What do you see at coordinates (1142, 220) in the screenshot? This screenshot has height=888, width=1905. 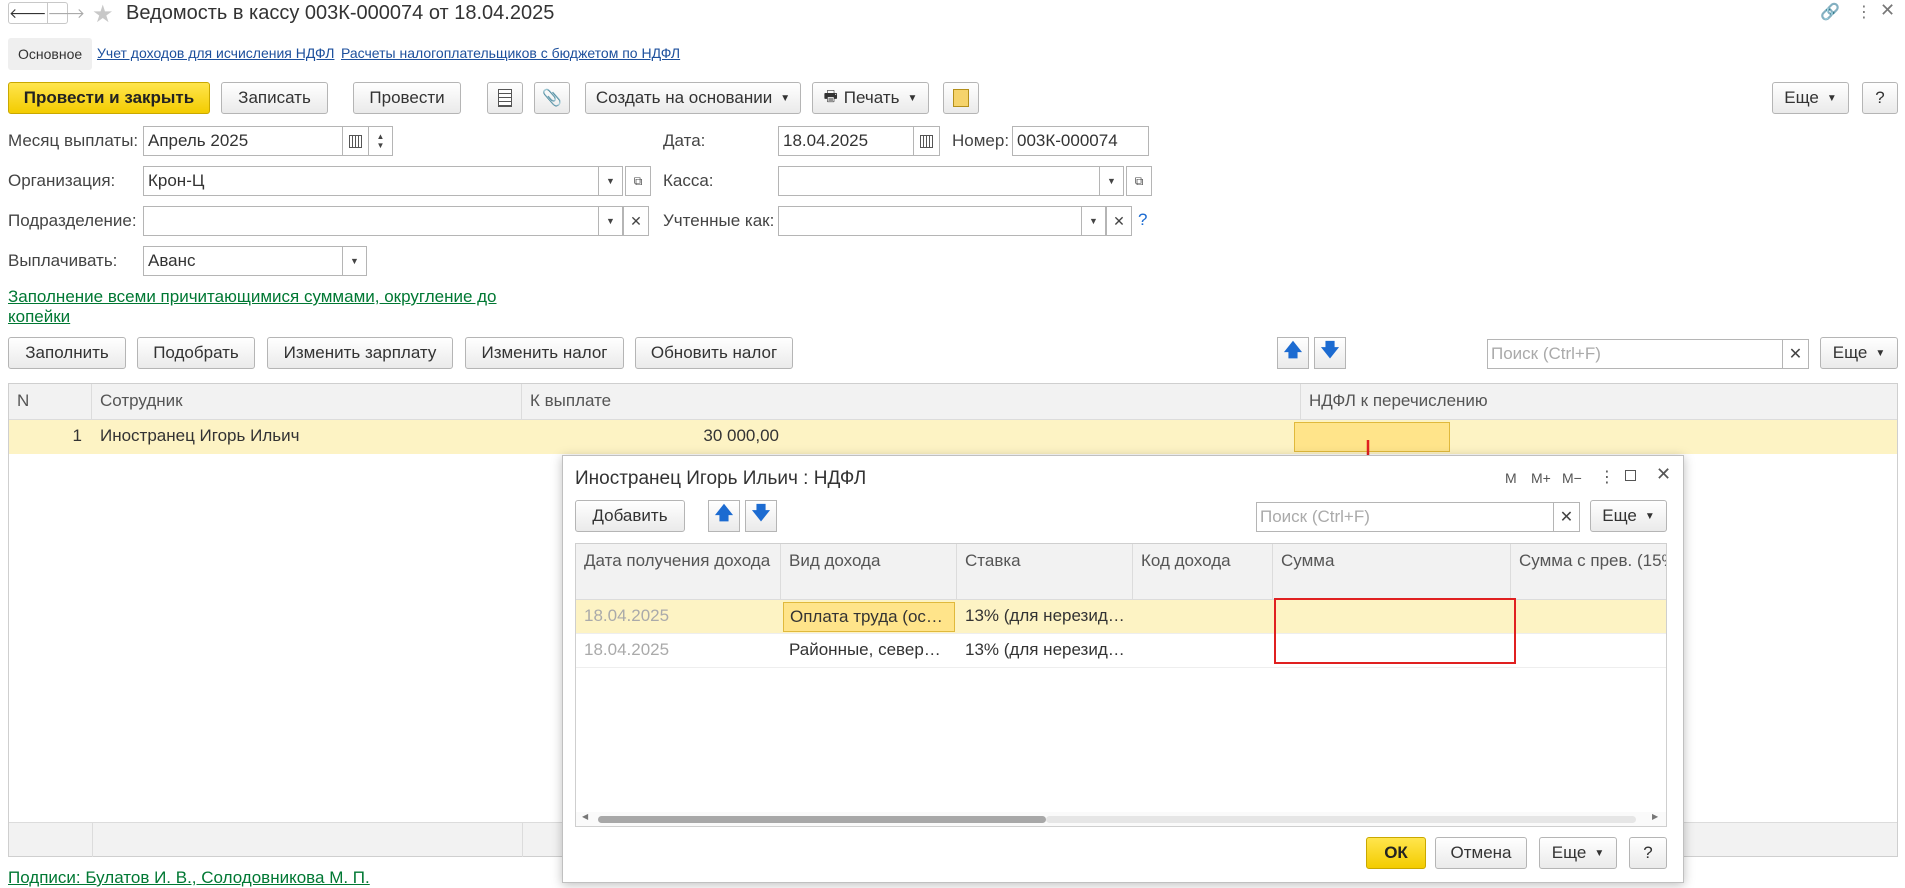 I see `accounted-help-icon: ?` at bounding box center [1142, 220].